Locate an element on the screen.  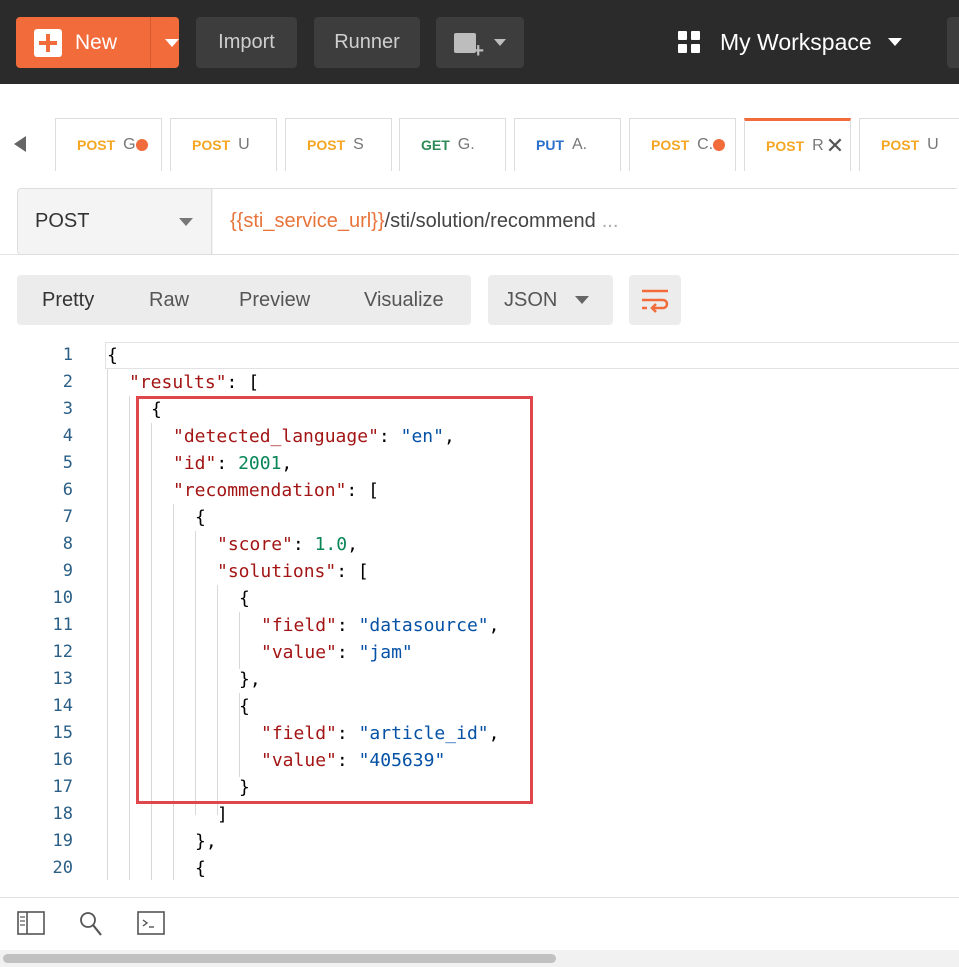
code-punct: }, is located at coordinates (206, 841).